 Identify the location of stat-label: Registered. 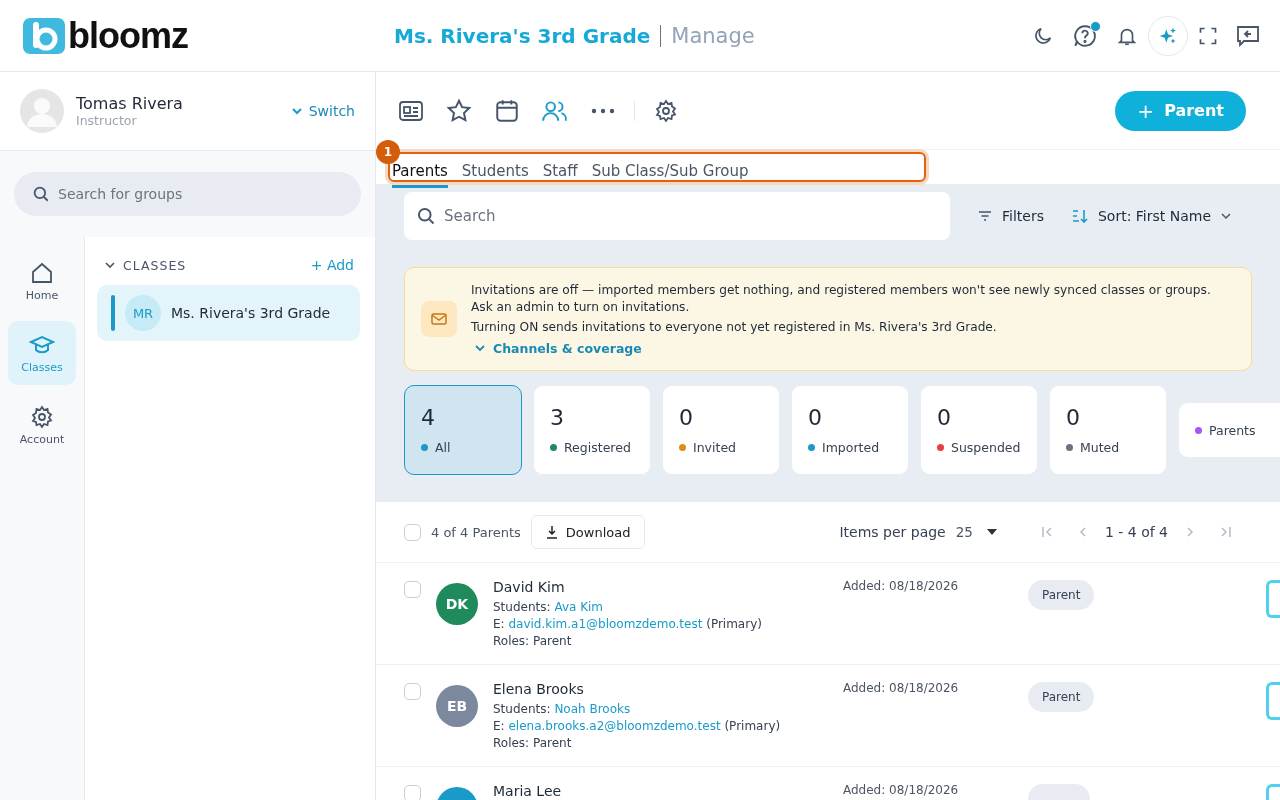
(597, 447).